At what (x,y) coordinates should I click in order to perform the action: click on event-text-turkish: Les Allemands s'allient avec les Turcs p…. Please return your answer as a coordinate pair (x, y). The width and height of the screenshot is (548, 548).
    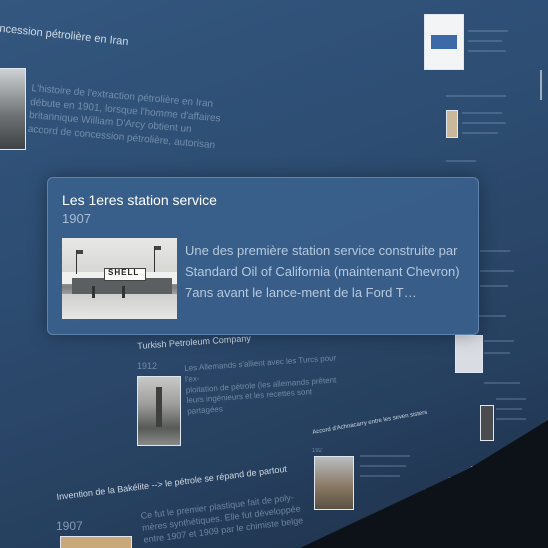
    Looking at the image, I should click on (260, 385).